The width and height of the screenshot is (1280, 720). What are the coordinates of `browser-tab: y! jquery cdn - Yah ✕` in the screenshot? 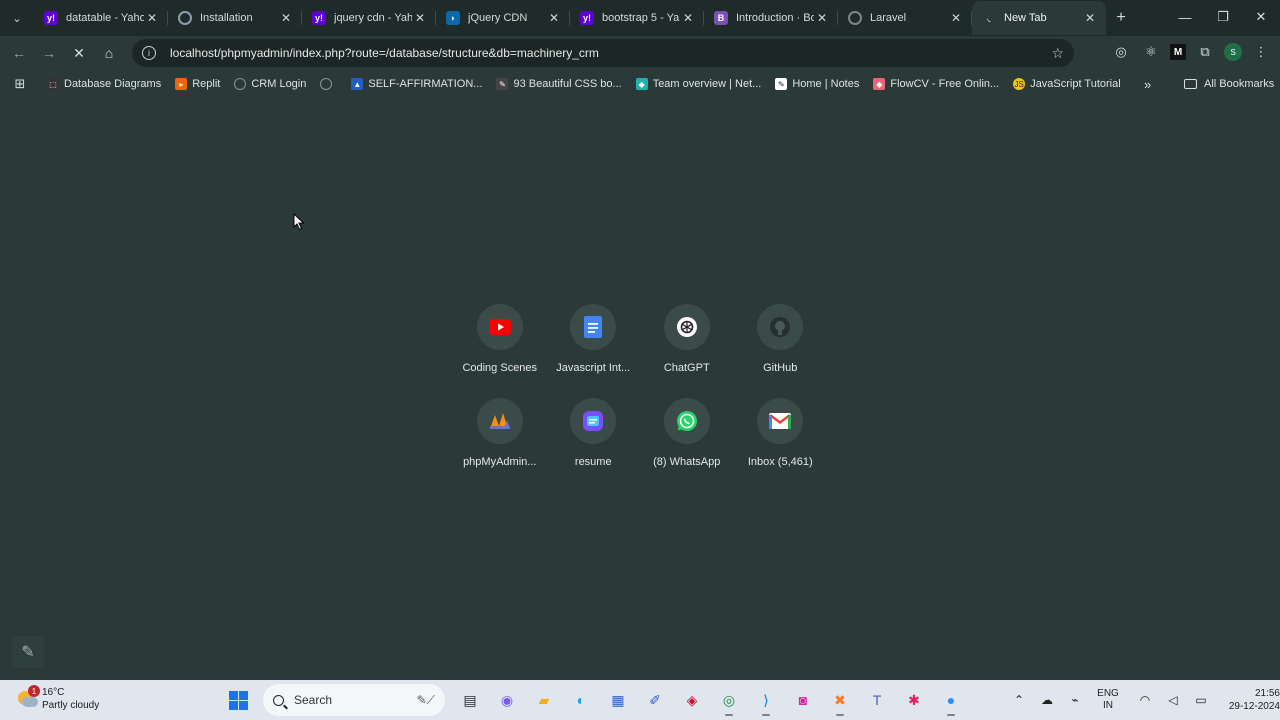 It's located at (369, 18).